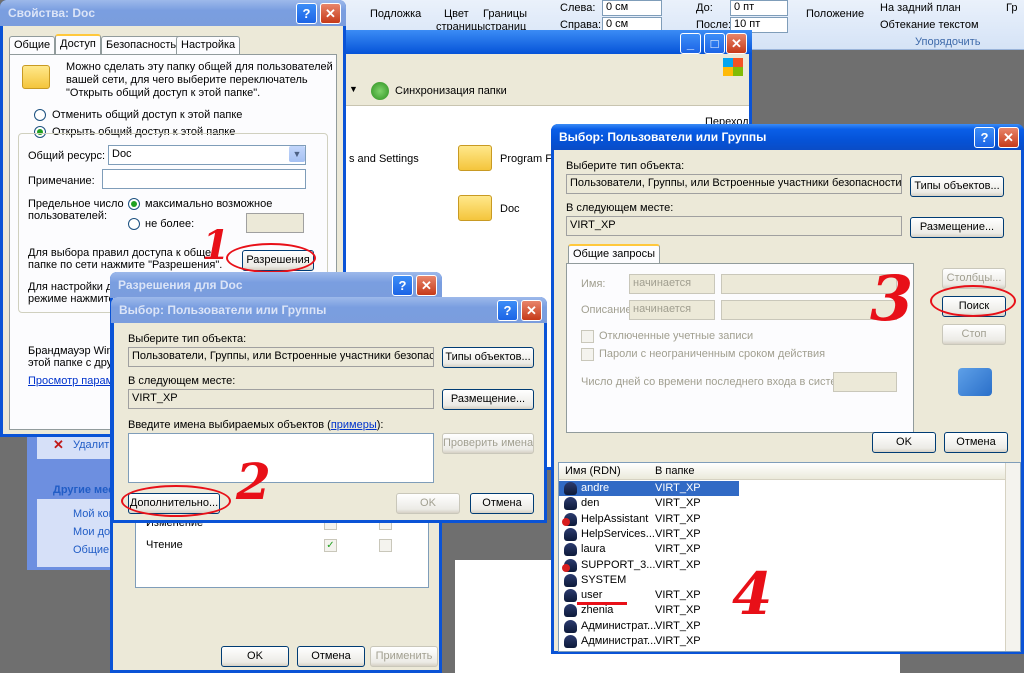 The height and width of the screenshot is (673, 1024). Describe the element at coordinates (40, 115) in the screenshot. I see `radio-unshare` at that location.